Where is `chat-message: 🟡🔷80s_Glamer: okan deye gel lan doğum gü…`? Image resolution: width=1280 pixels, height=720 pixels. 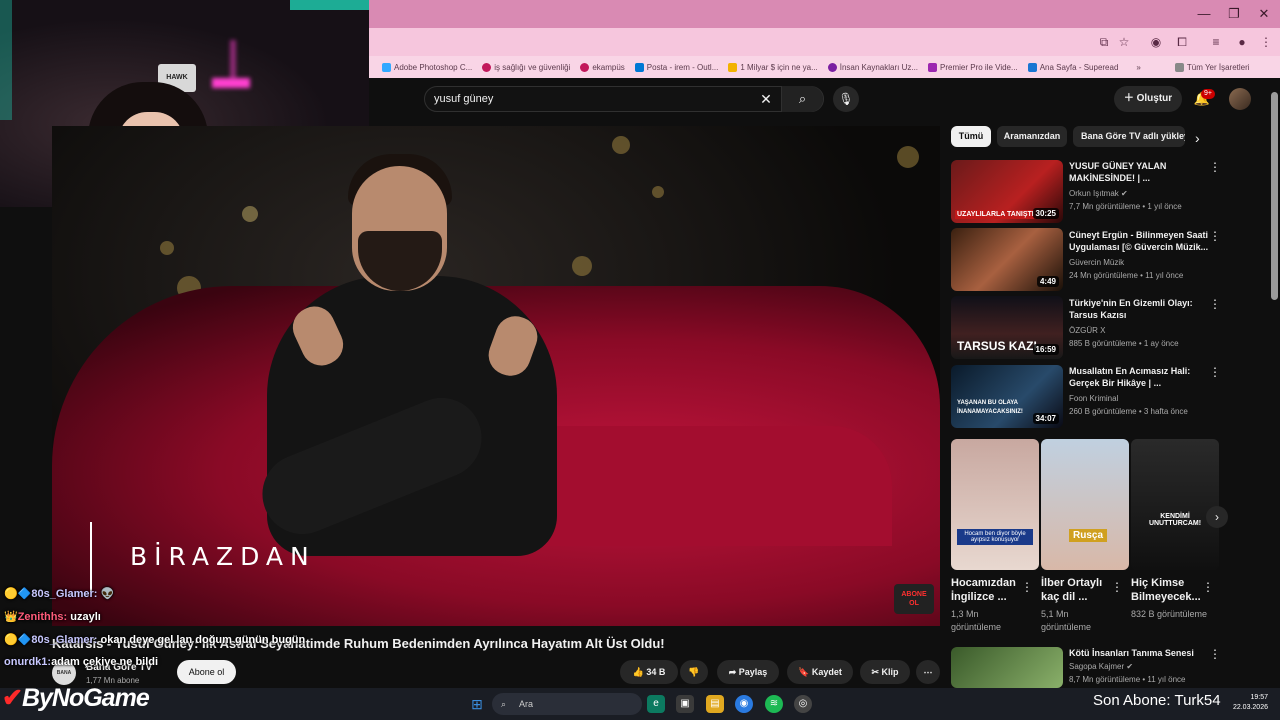 chat-message: 🟡🔷80s_Glamer: okan deye gel lan doğum gü… is located at coordinates (155, 640).